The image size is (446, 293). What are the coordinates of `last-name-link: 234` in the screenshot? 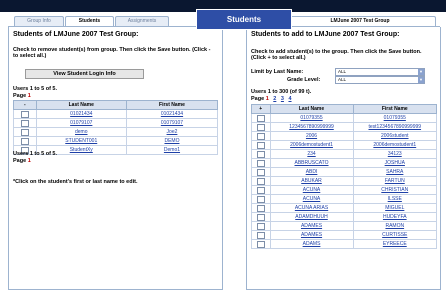 It's located at (311, 154).